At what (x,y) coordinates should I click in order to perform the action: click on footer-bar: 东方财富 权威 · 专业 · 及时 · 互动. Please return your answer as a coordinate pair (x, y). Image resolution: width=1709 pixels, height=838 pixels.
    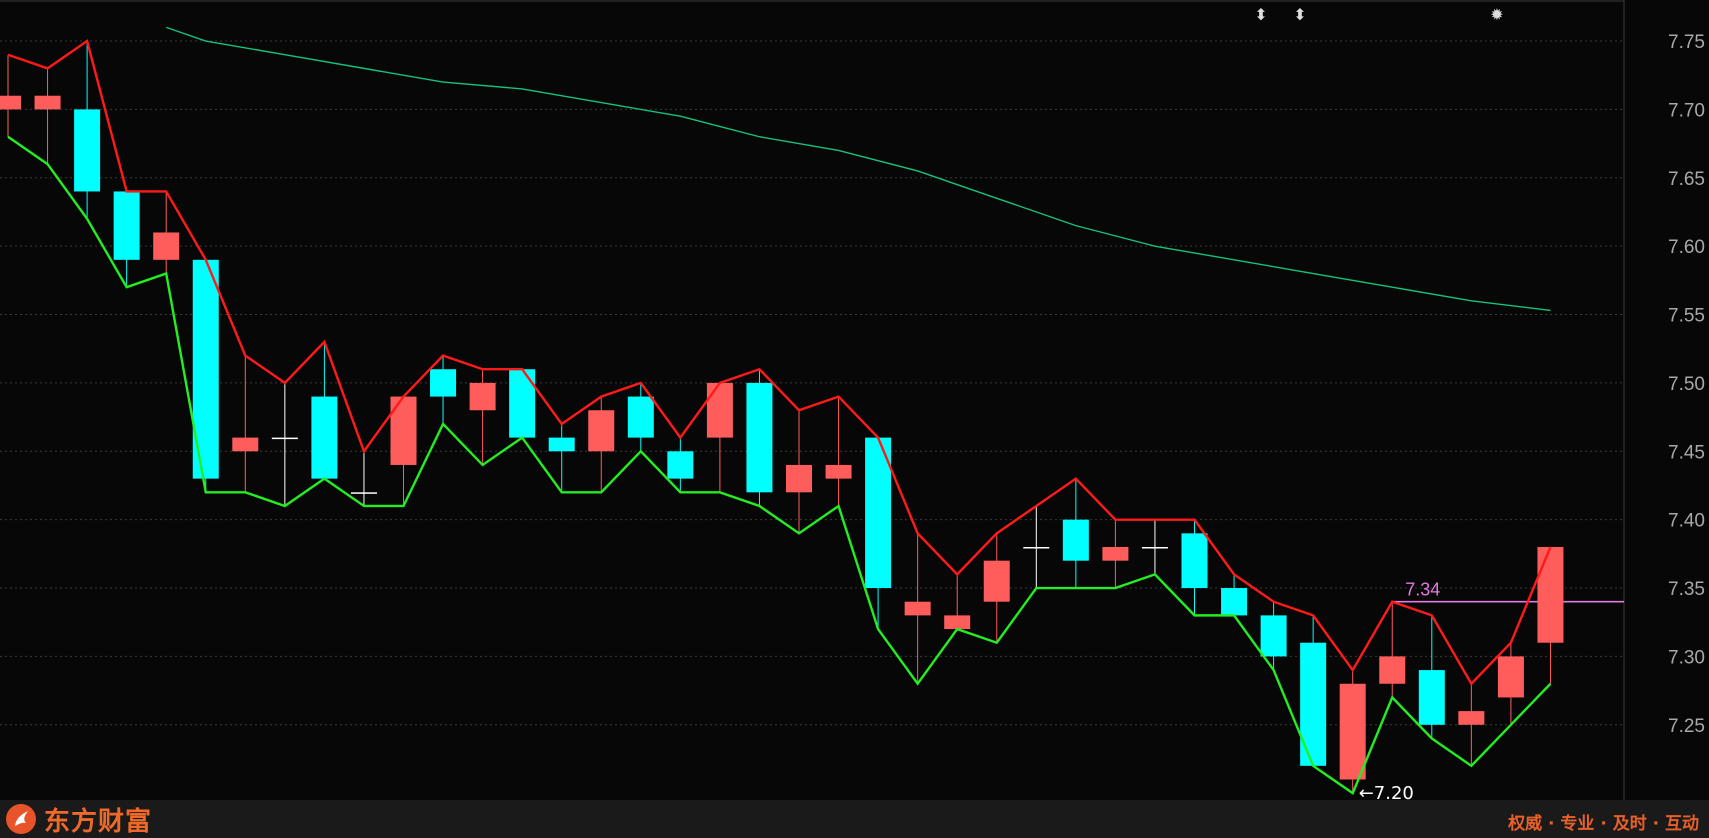
    Looking at the image, I should click on (854, 819).